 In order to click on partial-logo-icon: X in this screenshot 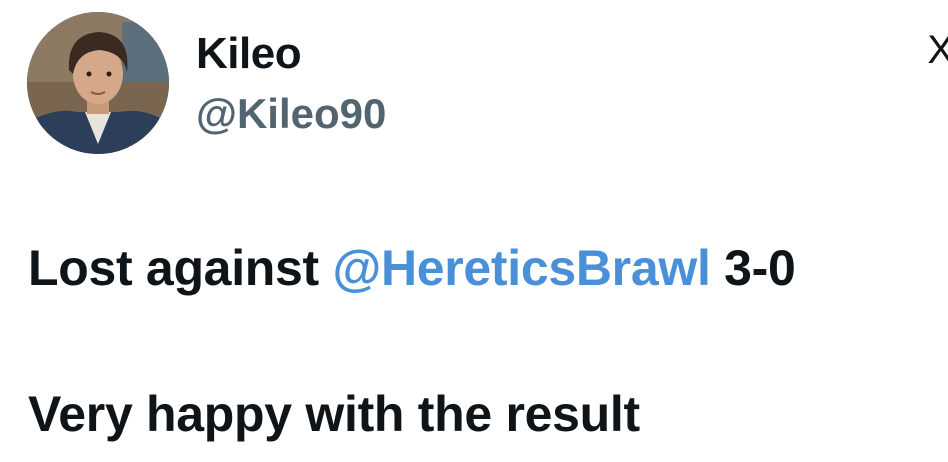, I will do `click(937, 50)`.